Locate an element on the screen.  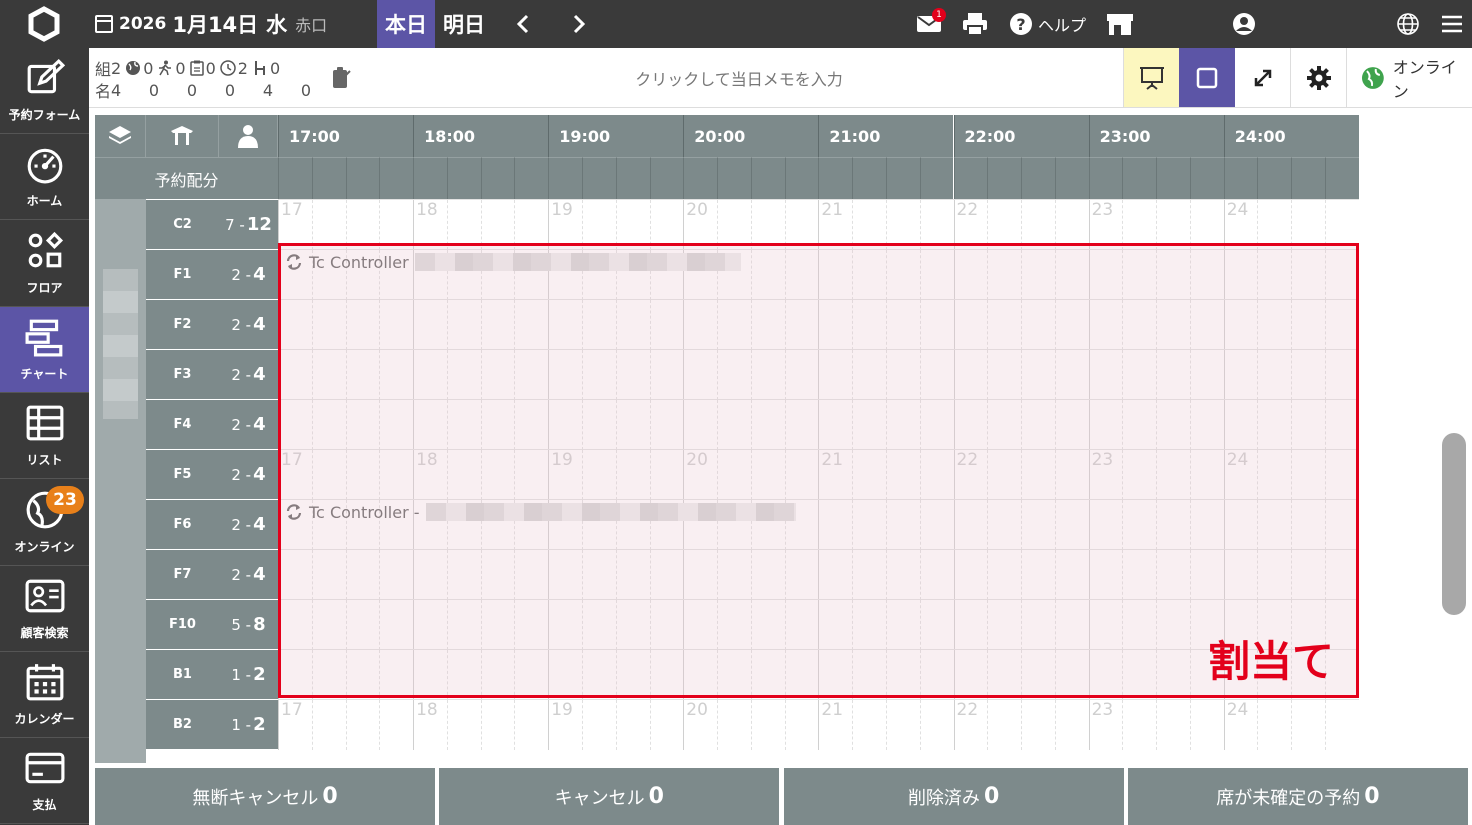
menu-button is located at coordinates (1452, 24).